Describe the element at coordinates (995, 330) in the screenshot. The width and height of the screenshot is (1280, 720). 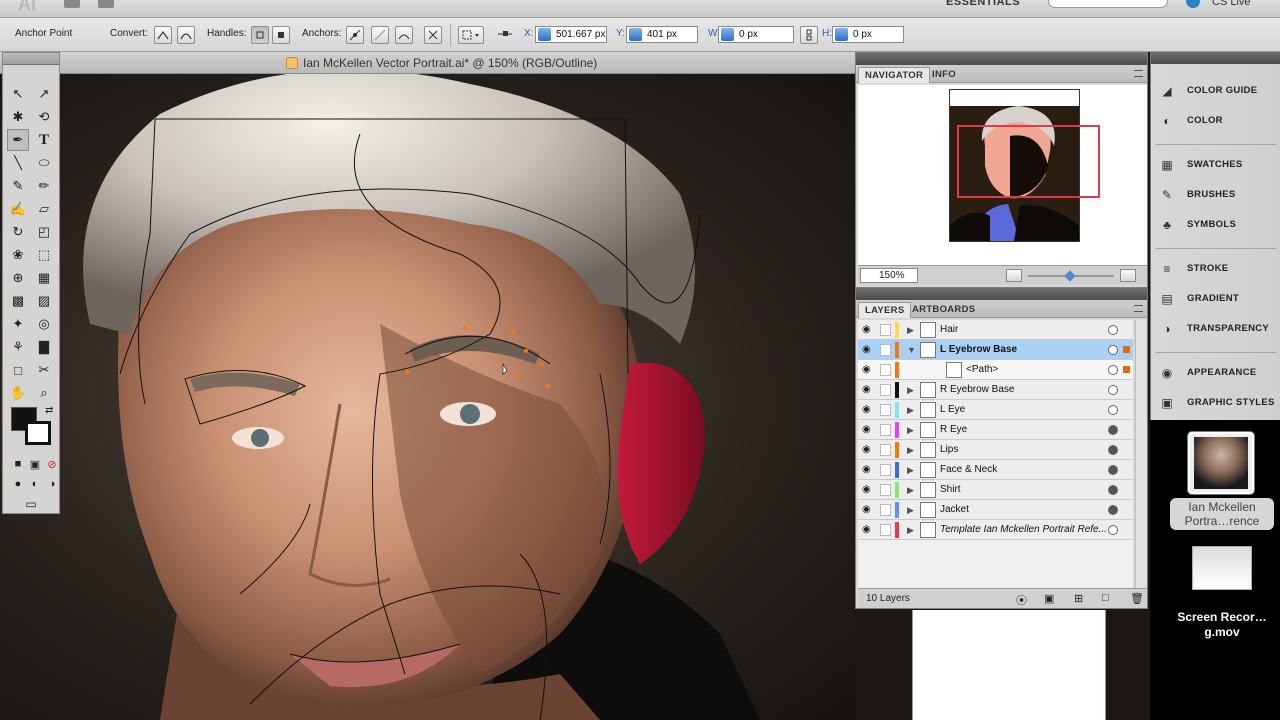
I see `layer-row: ◉ ▶ Hair` at that location.